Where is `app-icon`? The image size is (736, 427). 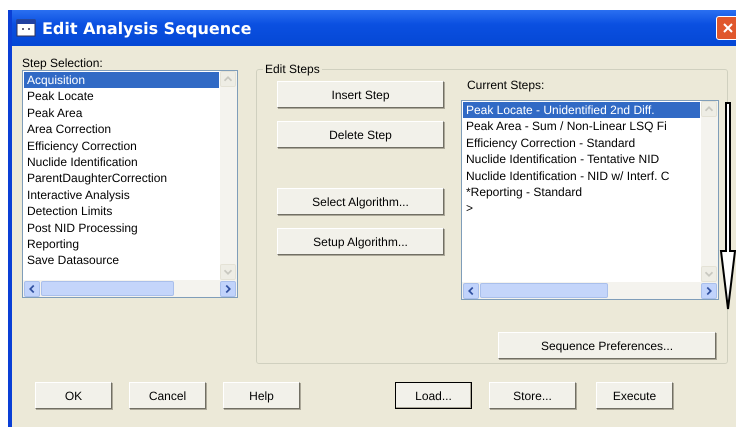 app-icon is located at coordinates (26, 28).